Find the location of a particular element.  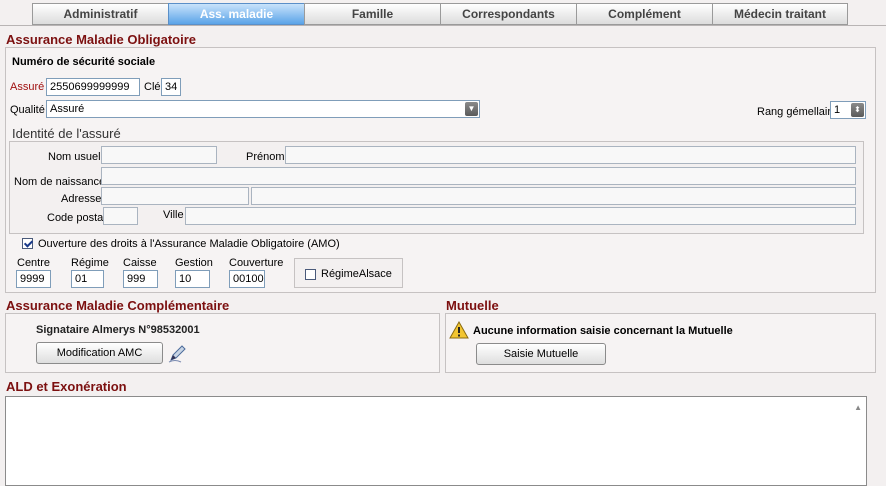

nom-naissance-input is located at coordinates (478, 176).